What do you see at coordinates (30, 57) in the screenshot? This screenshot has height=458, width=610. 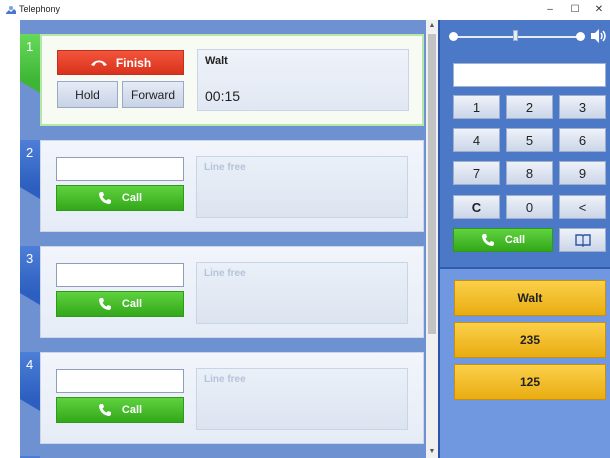 I see `line-number-badge: 1` at bounding box center [30, 57].